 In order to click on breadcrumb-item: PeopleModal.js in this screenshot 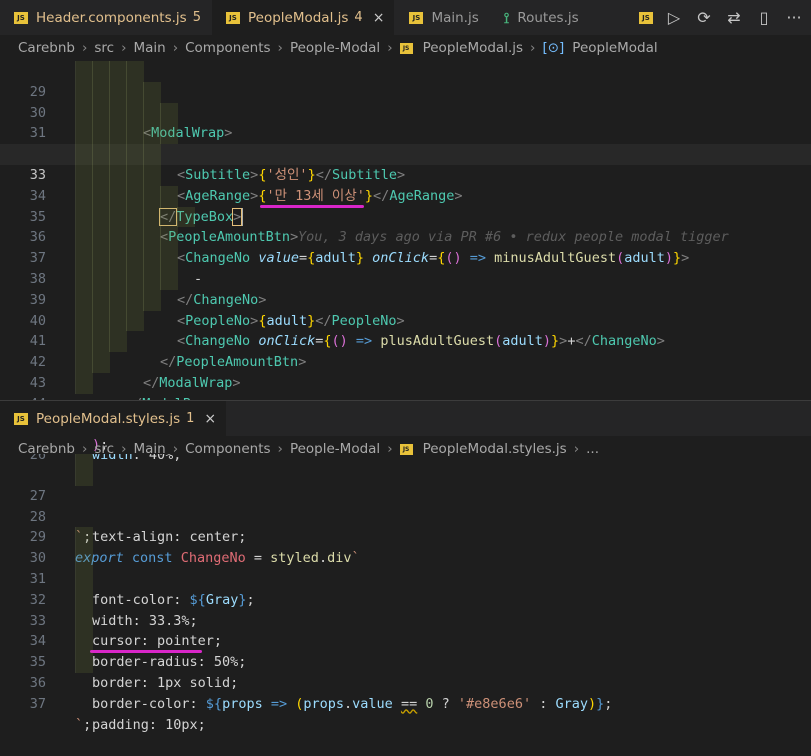, I will do `click(473, 48)`.